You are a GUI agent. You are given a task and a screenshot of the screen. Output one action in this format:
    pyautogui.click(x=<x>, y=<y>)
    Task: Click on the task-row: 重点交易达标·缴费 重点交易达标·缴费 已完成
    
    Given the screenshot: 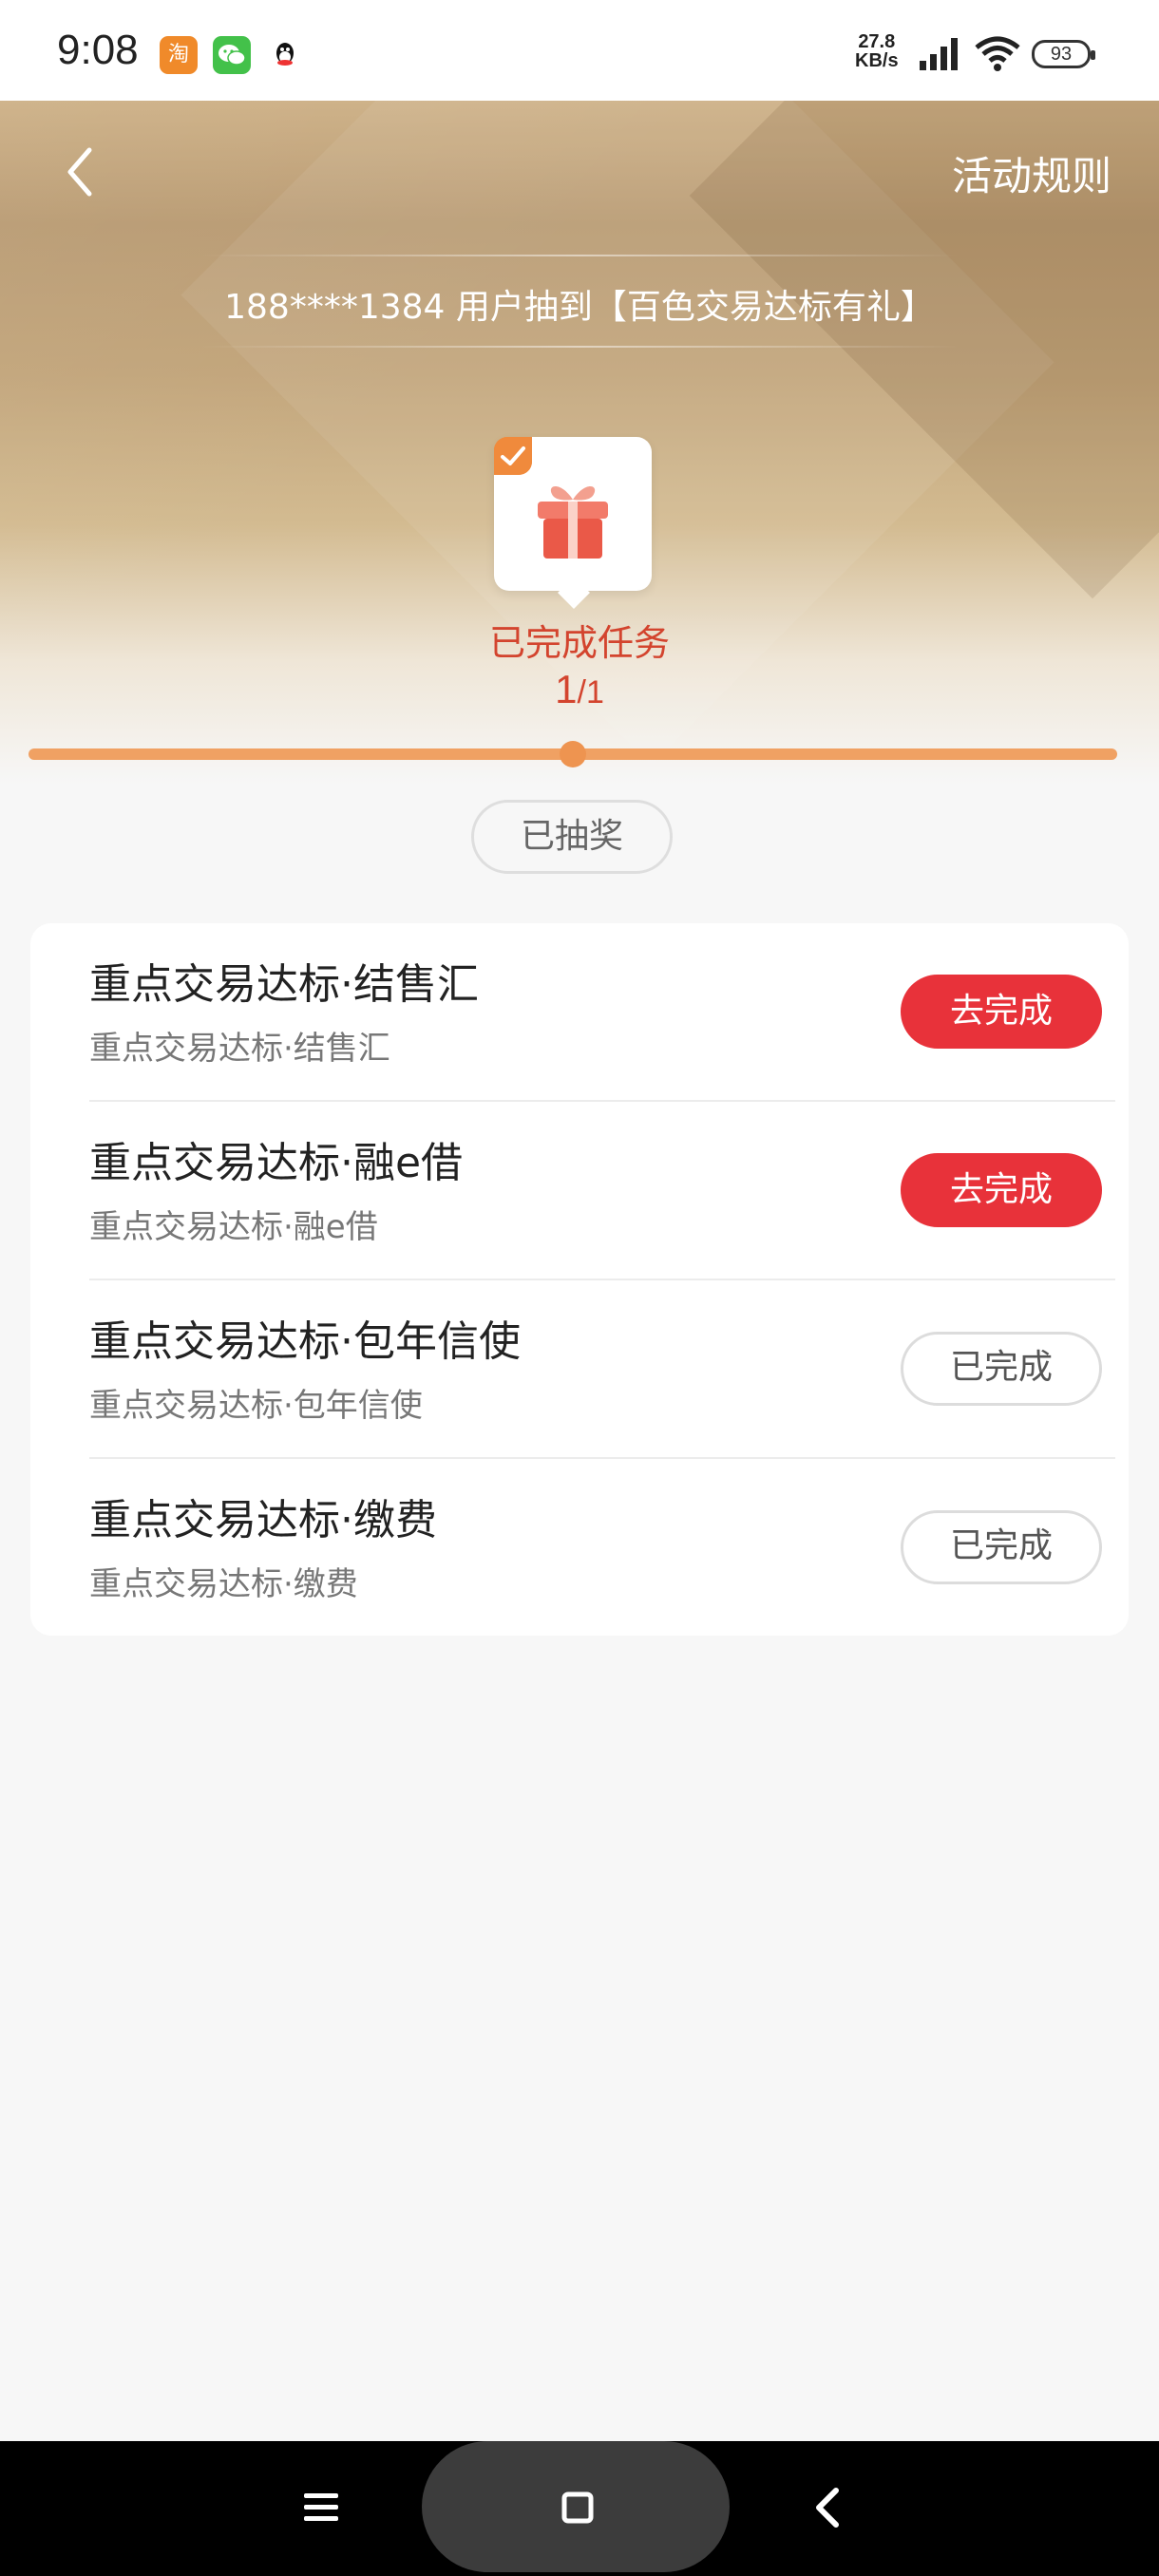 What is the action you would take?
    pyautogui.click(x=602, y=1548)
    